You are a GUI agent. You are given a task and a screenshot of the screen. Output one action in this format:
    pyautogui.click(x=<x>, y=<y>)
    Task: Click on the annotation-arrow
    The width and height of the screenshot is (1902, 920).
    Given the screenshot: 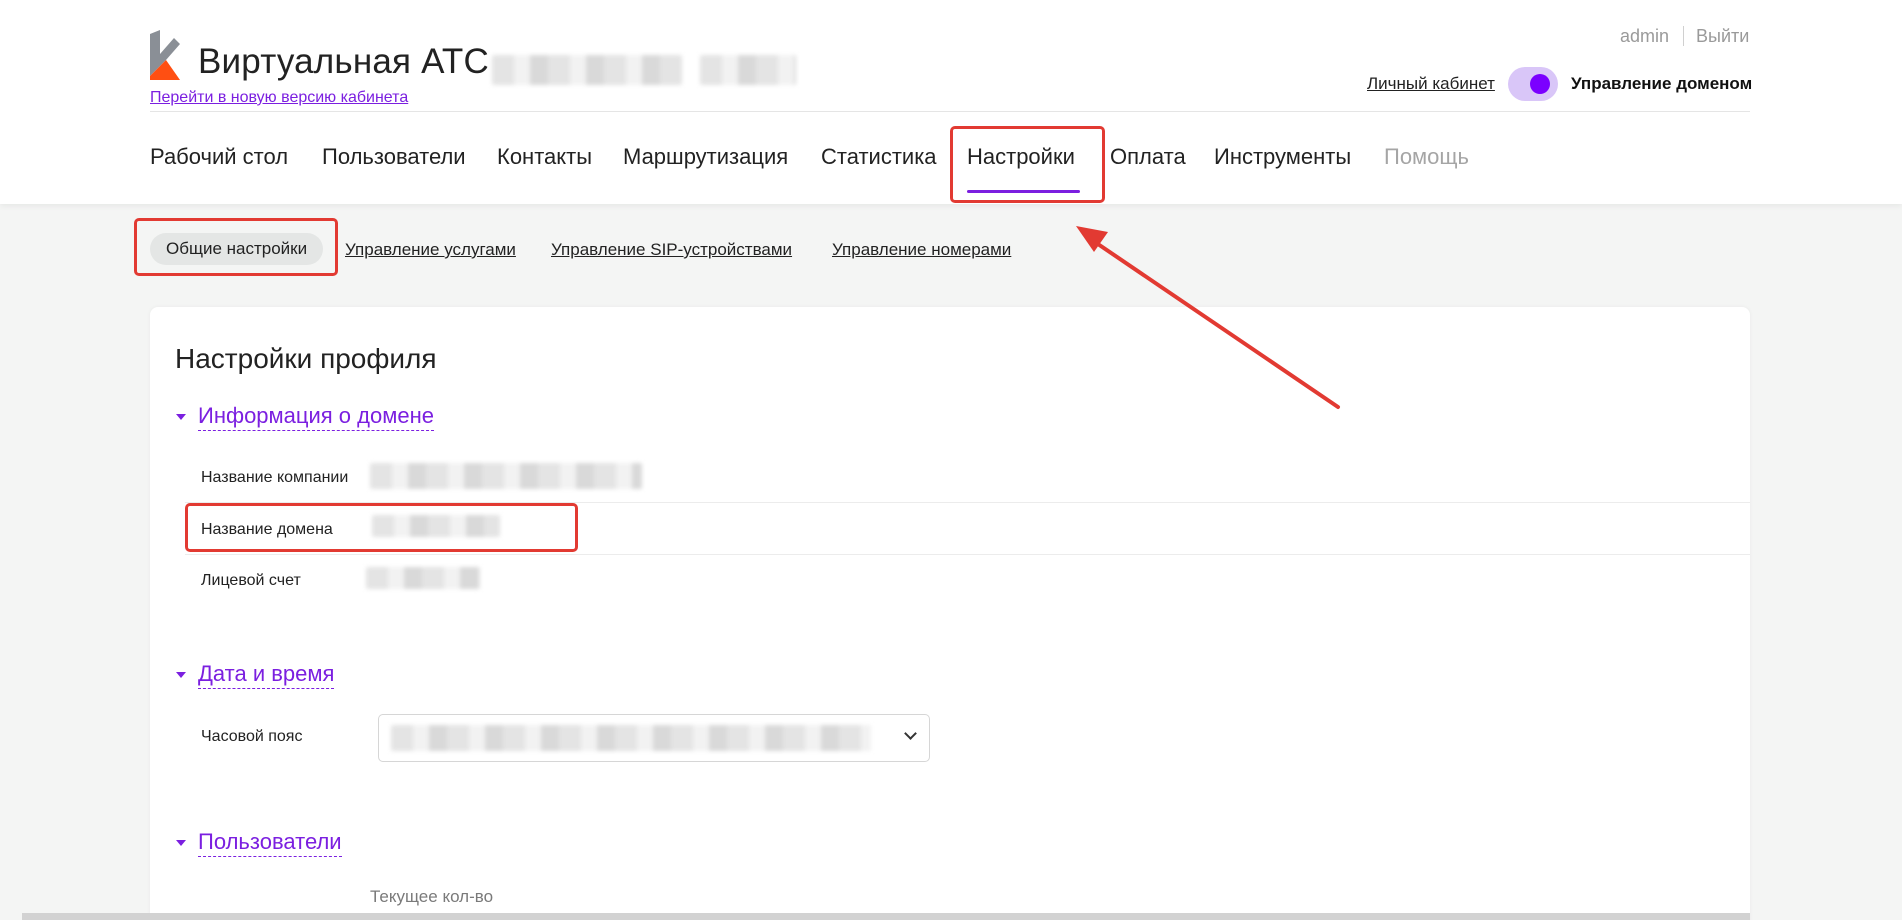 What is the action you would take?
    pyautogui.click(x=1208, y=317)
    